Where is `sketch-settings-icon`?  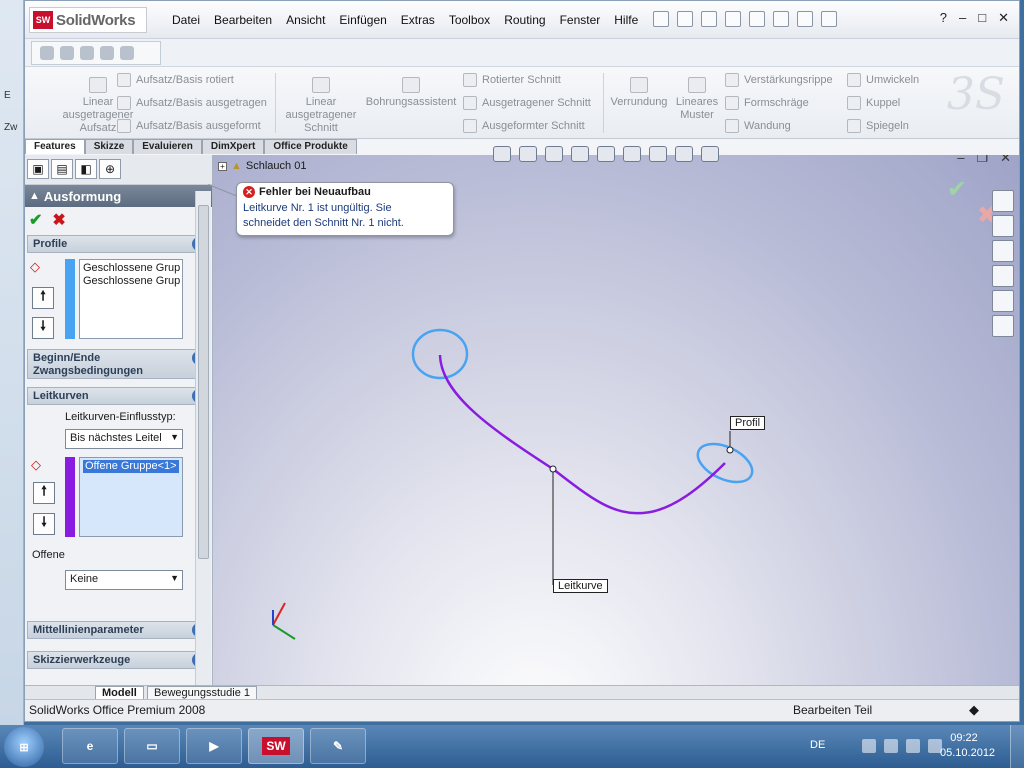
sketch-settings-icon is located at coordinates (127, 53).